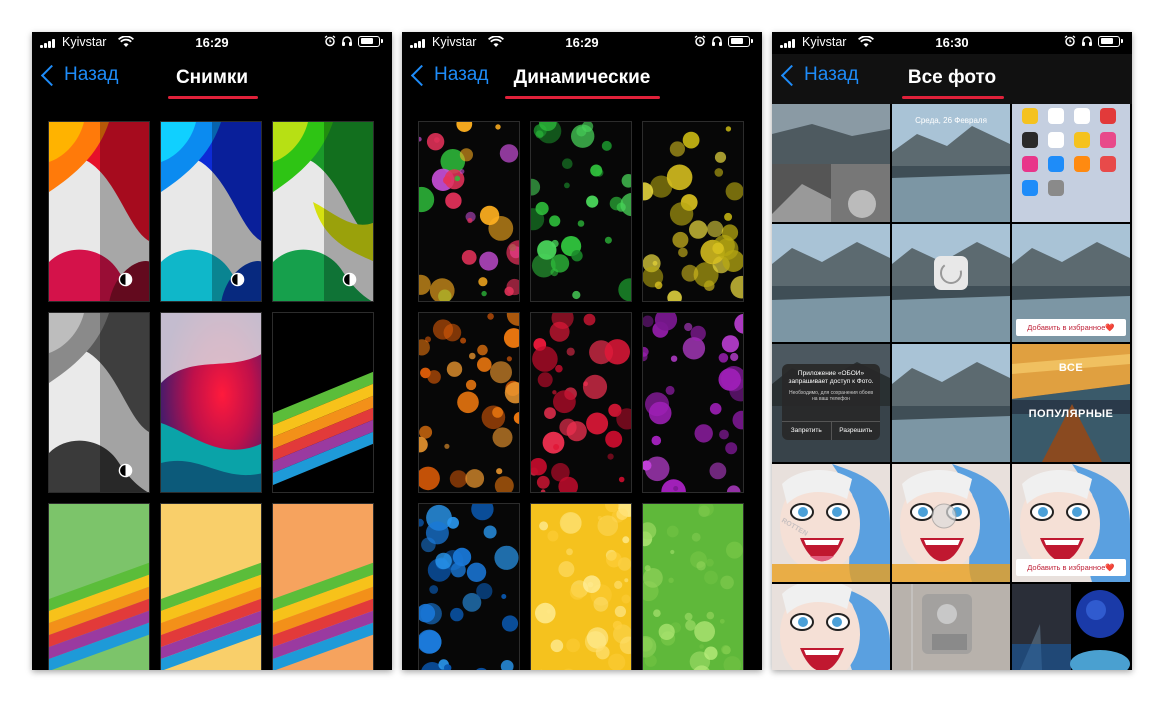 Image resolution: width=1164 pixels, height=703 pixels. Describe the element at coordinates (856, 431) in the screenshot. I see `alert-allow-button: Разрешить` at that location.